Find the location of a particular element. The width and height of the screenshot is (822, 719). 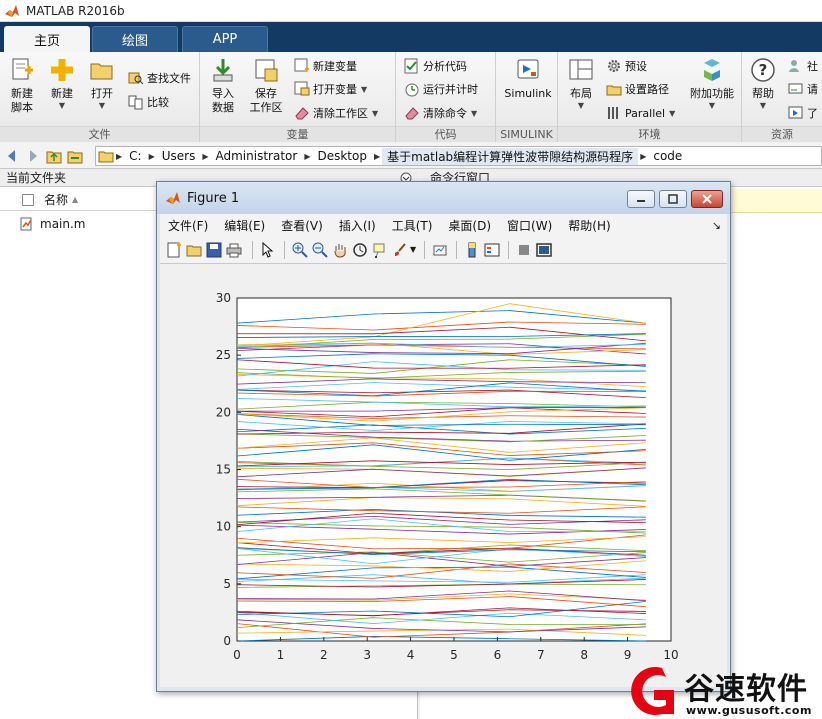

menu-item-insert: 插入(I) is located at coordinates (357, 225).